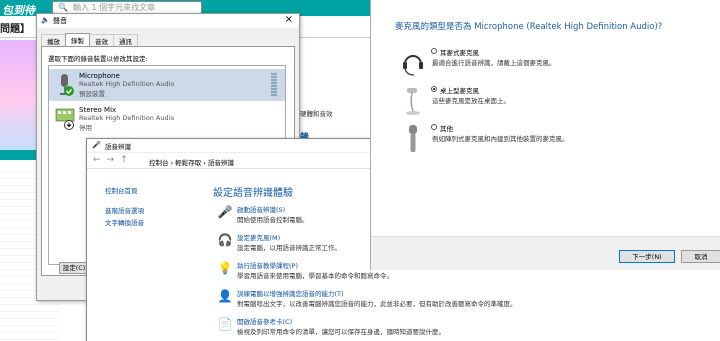 The width and height of the screenshot is (720, 341). What do you see at coordinates (168, 21) in the screenshot?
I see `sound-title-bar: 🔈 聲音 ×` at bounding box center [168, 21].